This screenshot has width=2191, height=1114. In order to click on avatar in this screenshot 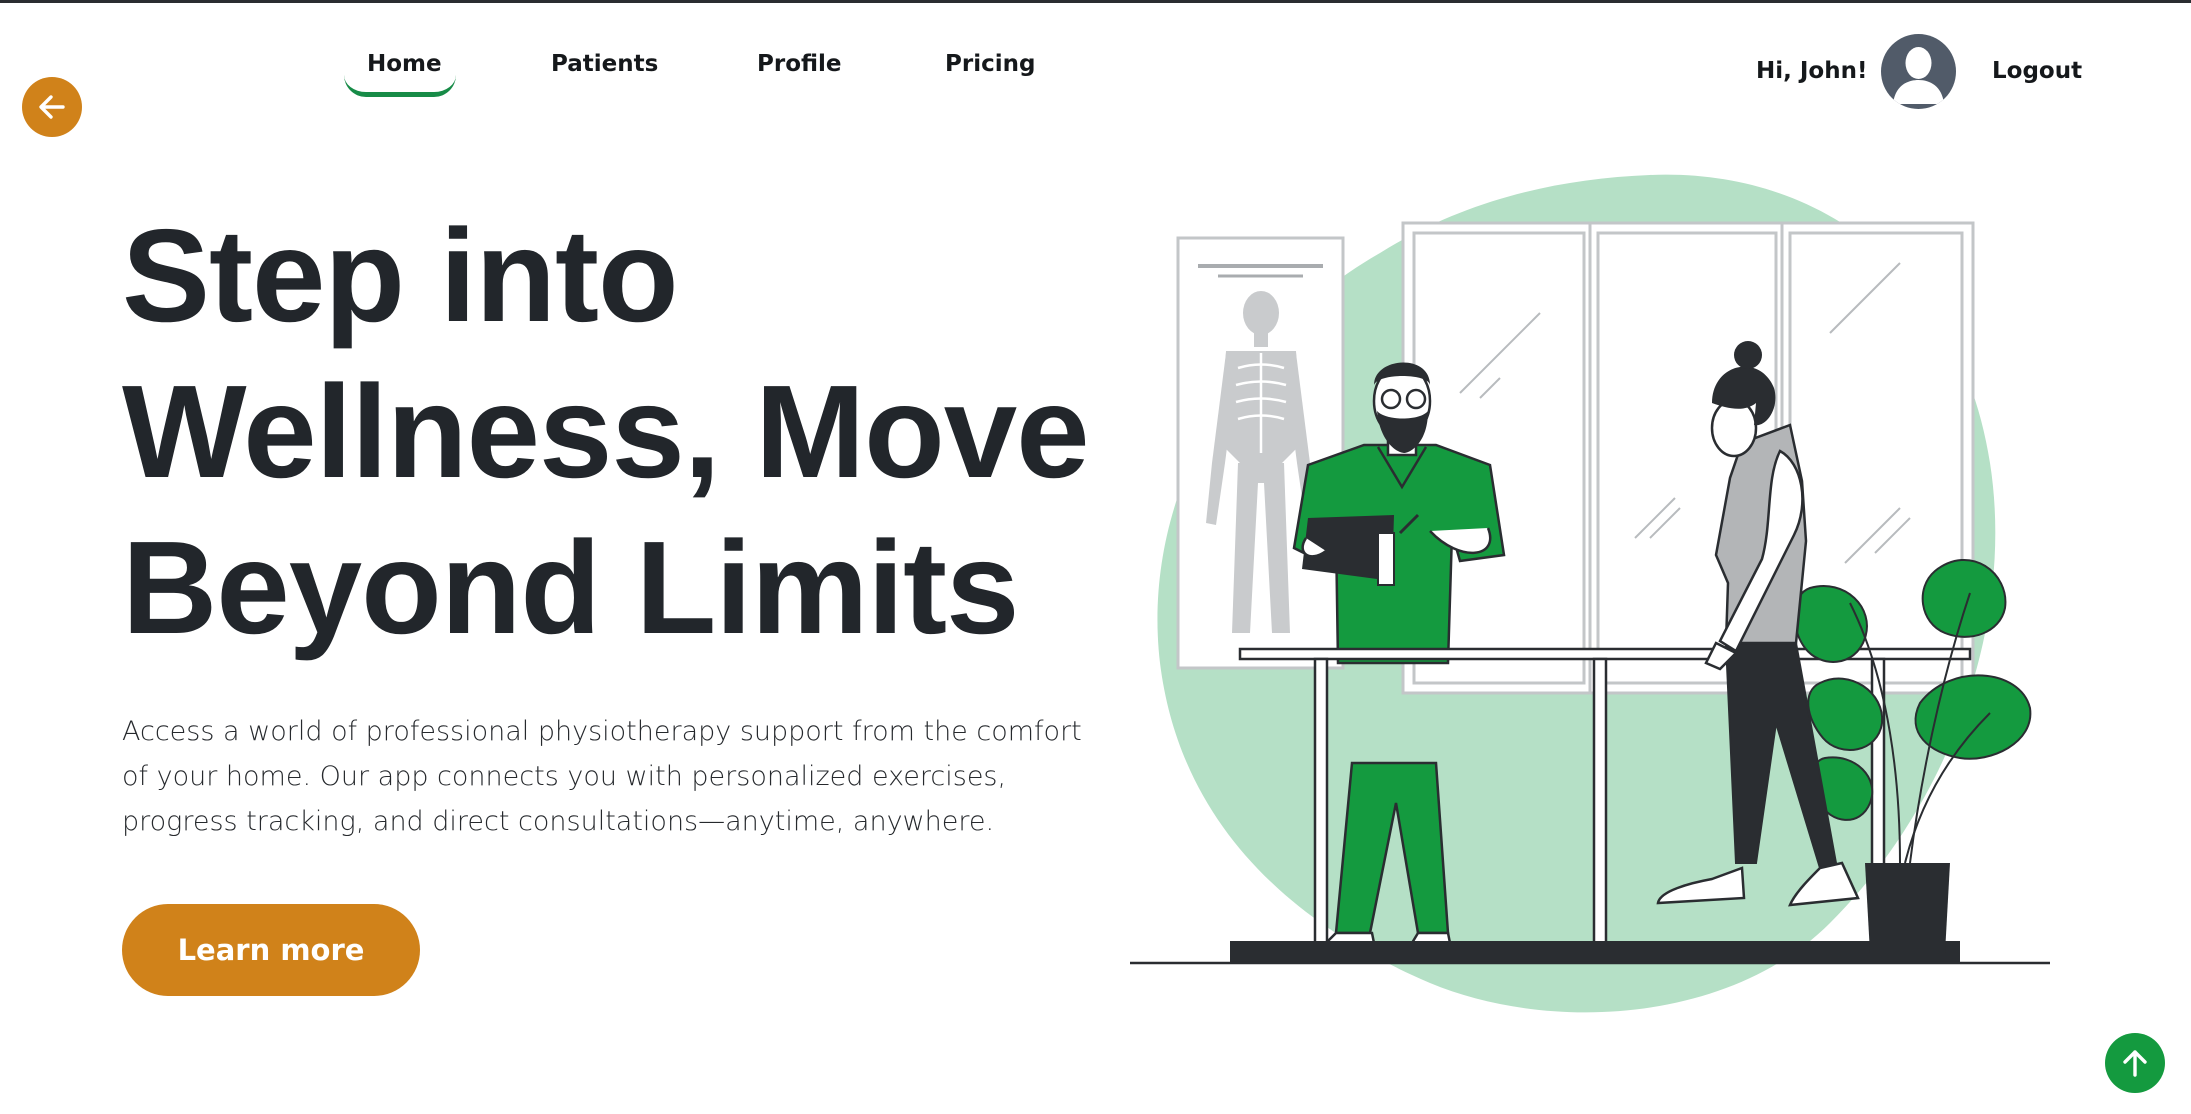, I will do `click(1918, 71)`.